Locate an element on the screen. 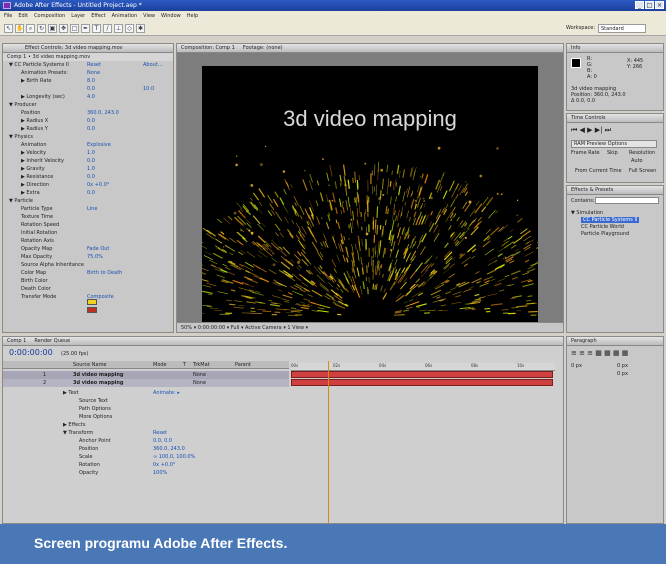 The width and height of the screenshot is (666, 564). timeline-property-row: Rotation 0x +0.0° is located at coordinates (146, 465).